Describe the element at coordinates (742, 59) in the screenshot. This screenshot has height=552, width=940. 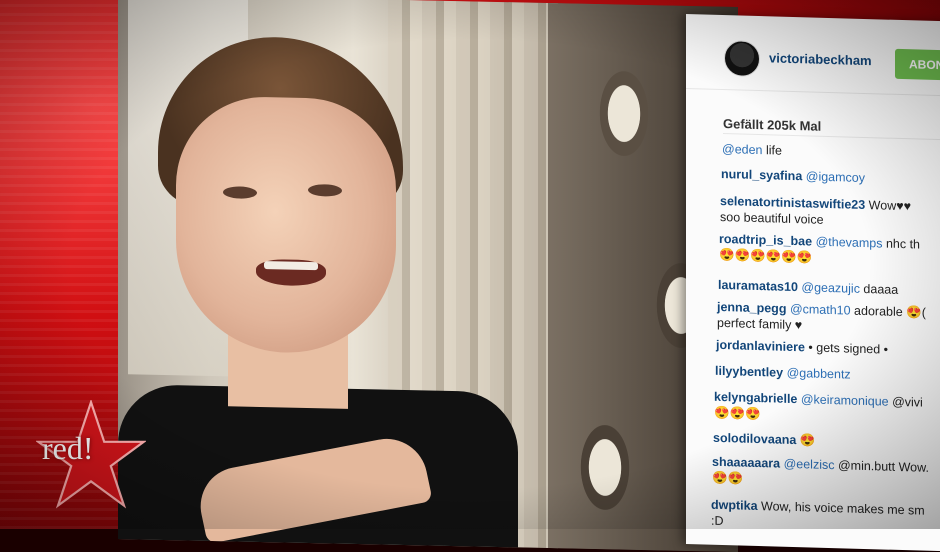
I see `avatar` at that location.